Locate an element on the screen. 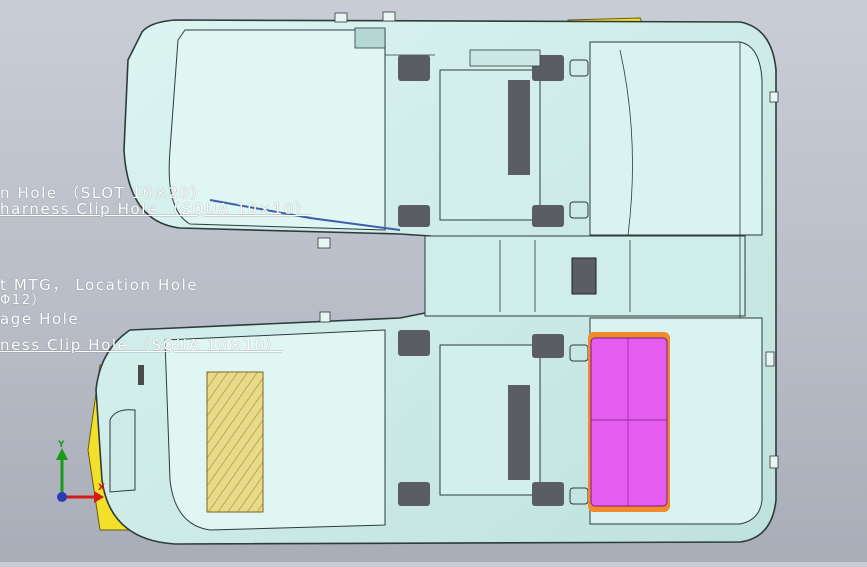 This screenshot has width=867, height=567. annotation-drainage-hole: age Hole is located at coordinates (40, 319).